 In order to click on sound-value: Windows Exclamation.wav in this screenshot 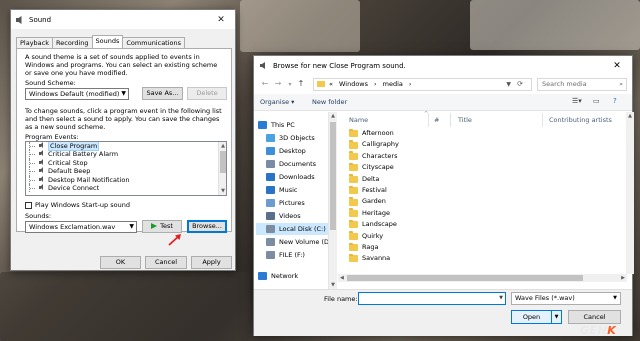, I will do `click(72, 227)`.